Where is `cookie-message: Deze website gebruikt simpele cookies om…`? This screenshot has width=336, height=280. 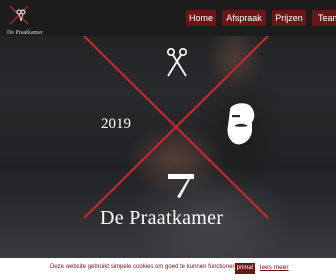 cookie-message: Deze website gebruikt simpele cookies om… is located at coordinates (146, 267).